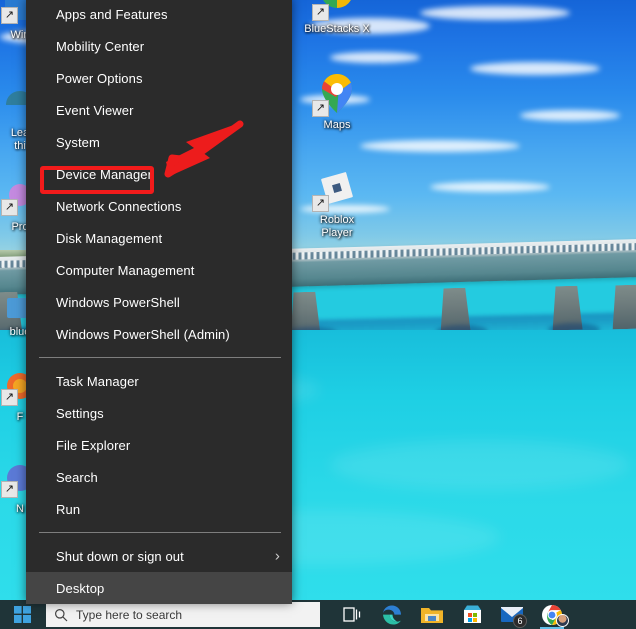 This screenshot has width=636, height=629. I want to click on desktop-icon-label-line2: Player, so click(337, 233).